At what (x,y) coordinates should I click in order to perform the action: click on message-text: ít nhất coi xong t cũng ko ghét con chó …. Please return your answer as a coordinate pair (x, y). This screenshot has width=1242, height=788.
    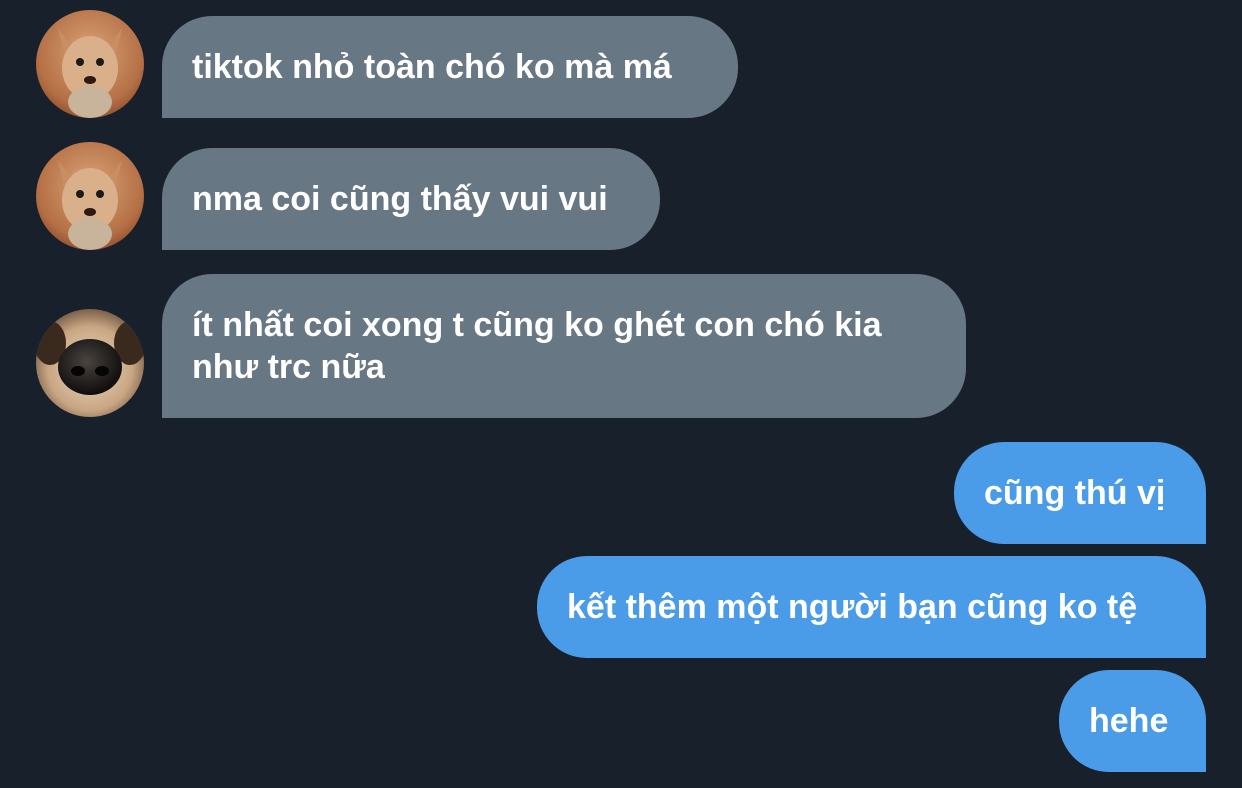
    Looking at the image, I should click on (537, 346).